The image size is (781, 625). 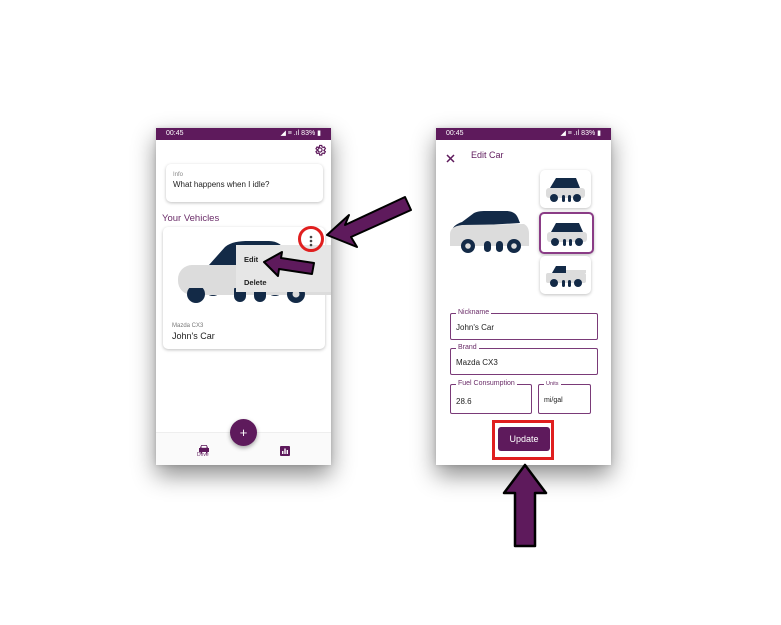 What do you see at coordinates (477, 362) in the screenshot?
I see `brand-value: Mazda CX3` at bounding box center [477, 362].